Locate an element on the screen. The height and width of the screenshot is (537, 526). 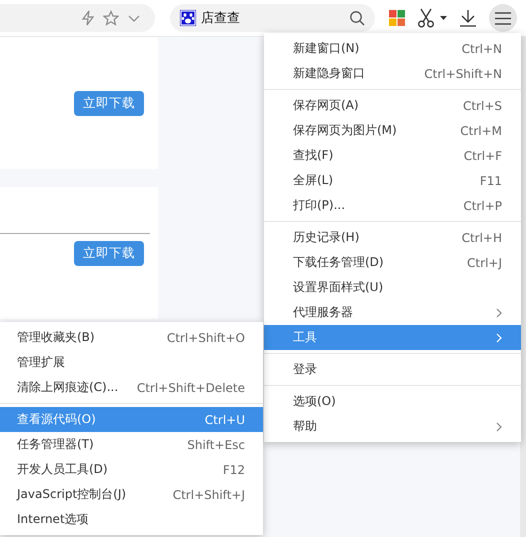
shortcut-text: Ctrl+U is located at coordinates (224, 419).